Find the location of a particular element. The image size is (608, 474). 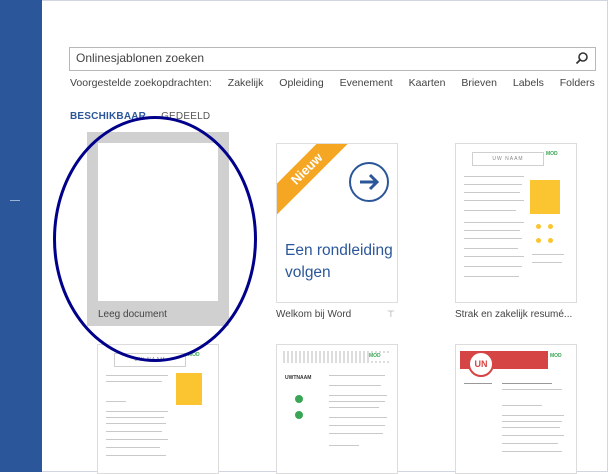

suggested-searches-label: Voorgestelde zoekopdrachten: is located at coordinates (141, 83).